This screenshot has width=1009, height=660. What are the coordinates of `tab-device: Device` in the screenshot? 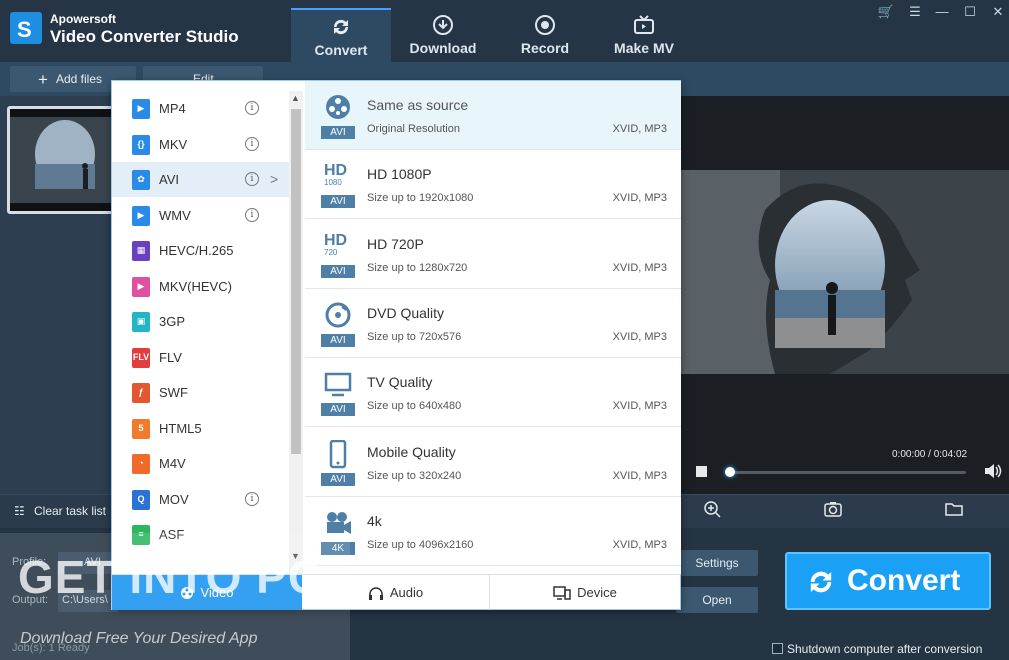 It's located at (585, 592).